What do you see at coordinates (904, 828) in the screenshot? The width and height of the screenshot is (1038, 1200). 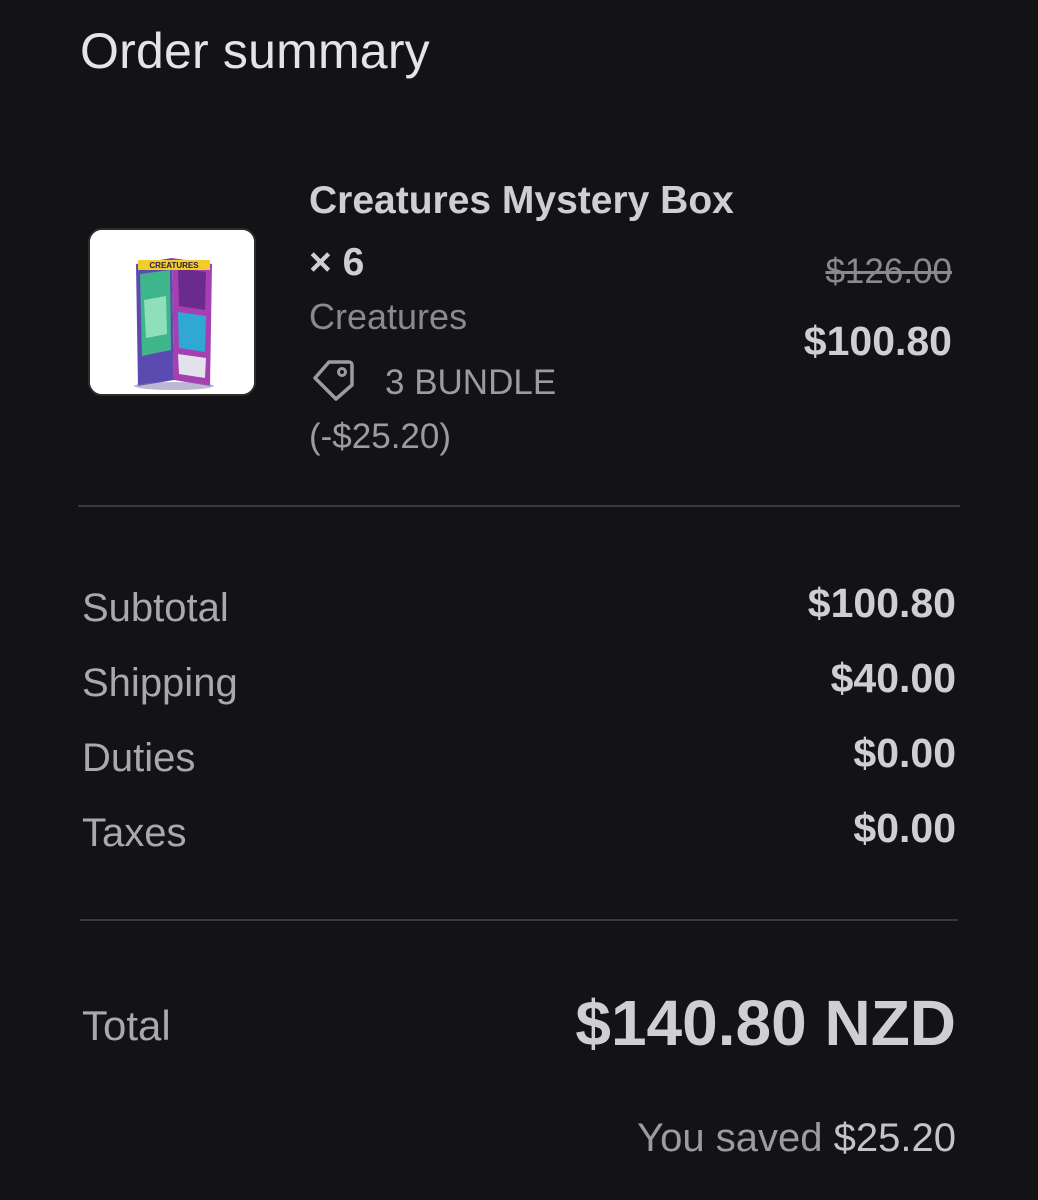 I see `taxes-value: $0.00` at bounding box center [904, 828].